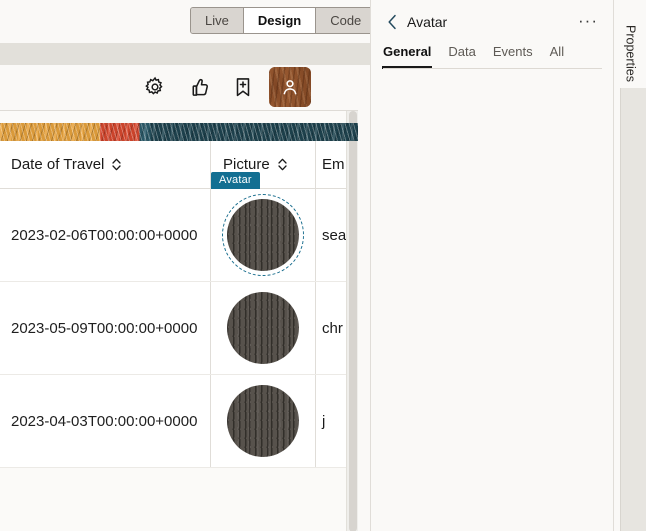 The width and height of the screenshot is (646, 531). I want to click on properties-tabs: General Data Events All, so click(492, 56).